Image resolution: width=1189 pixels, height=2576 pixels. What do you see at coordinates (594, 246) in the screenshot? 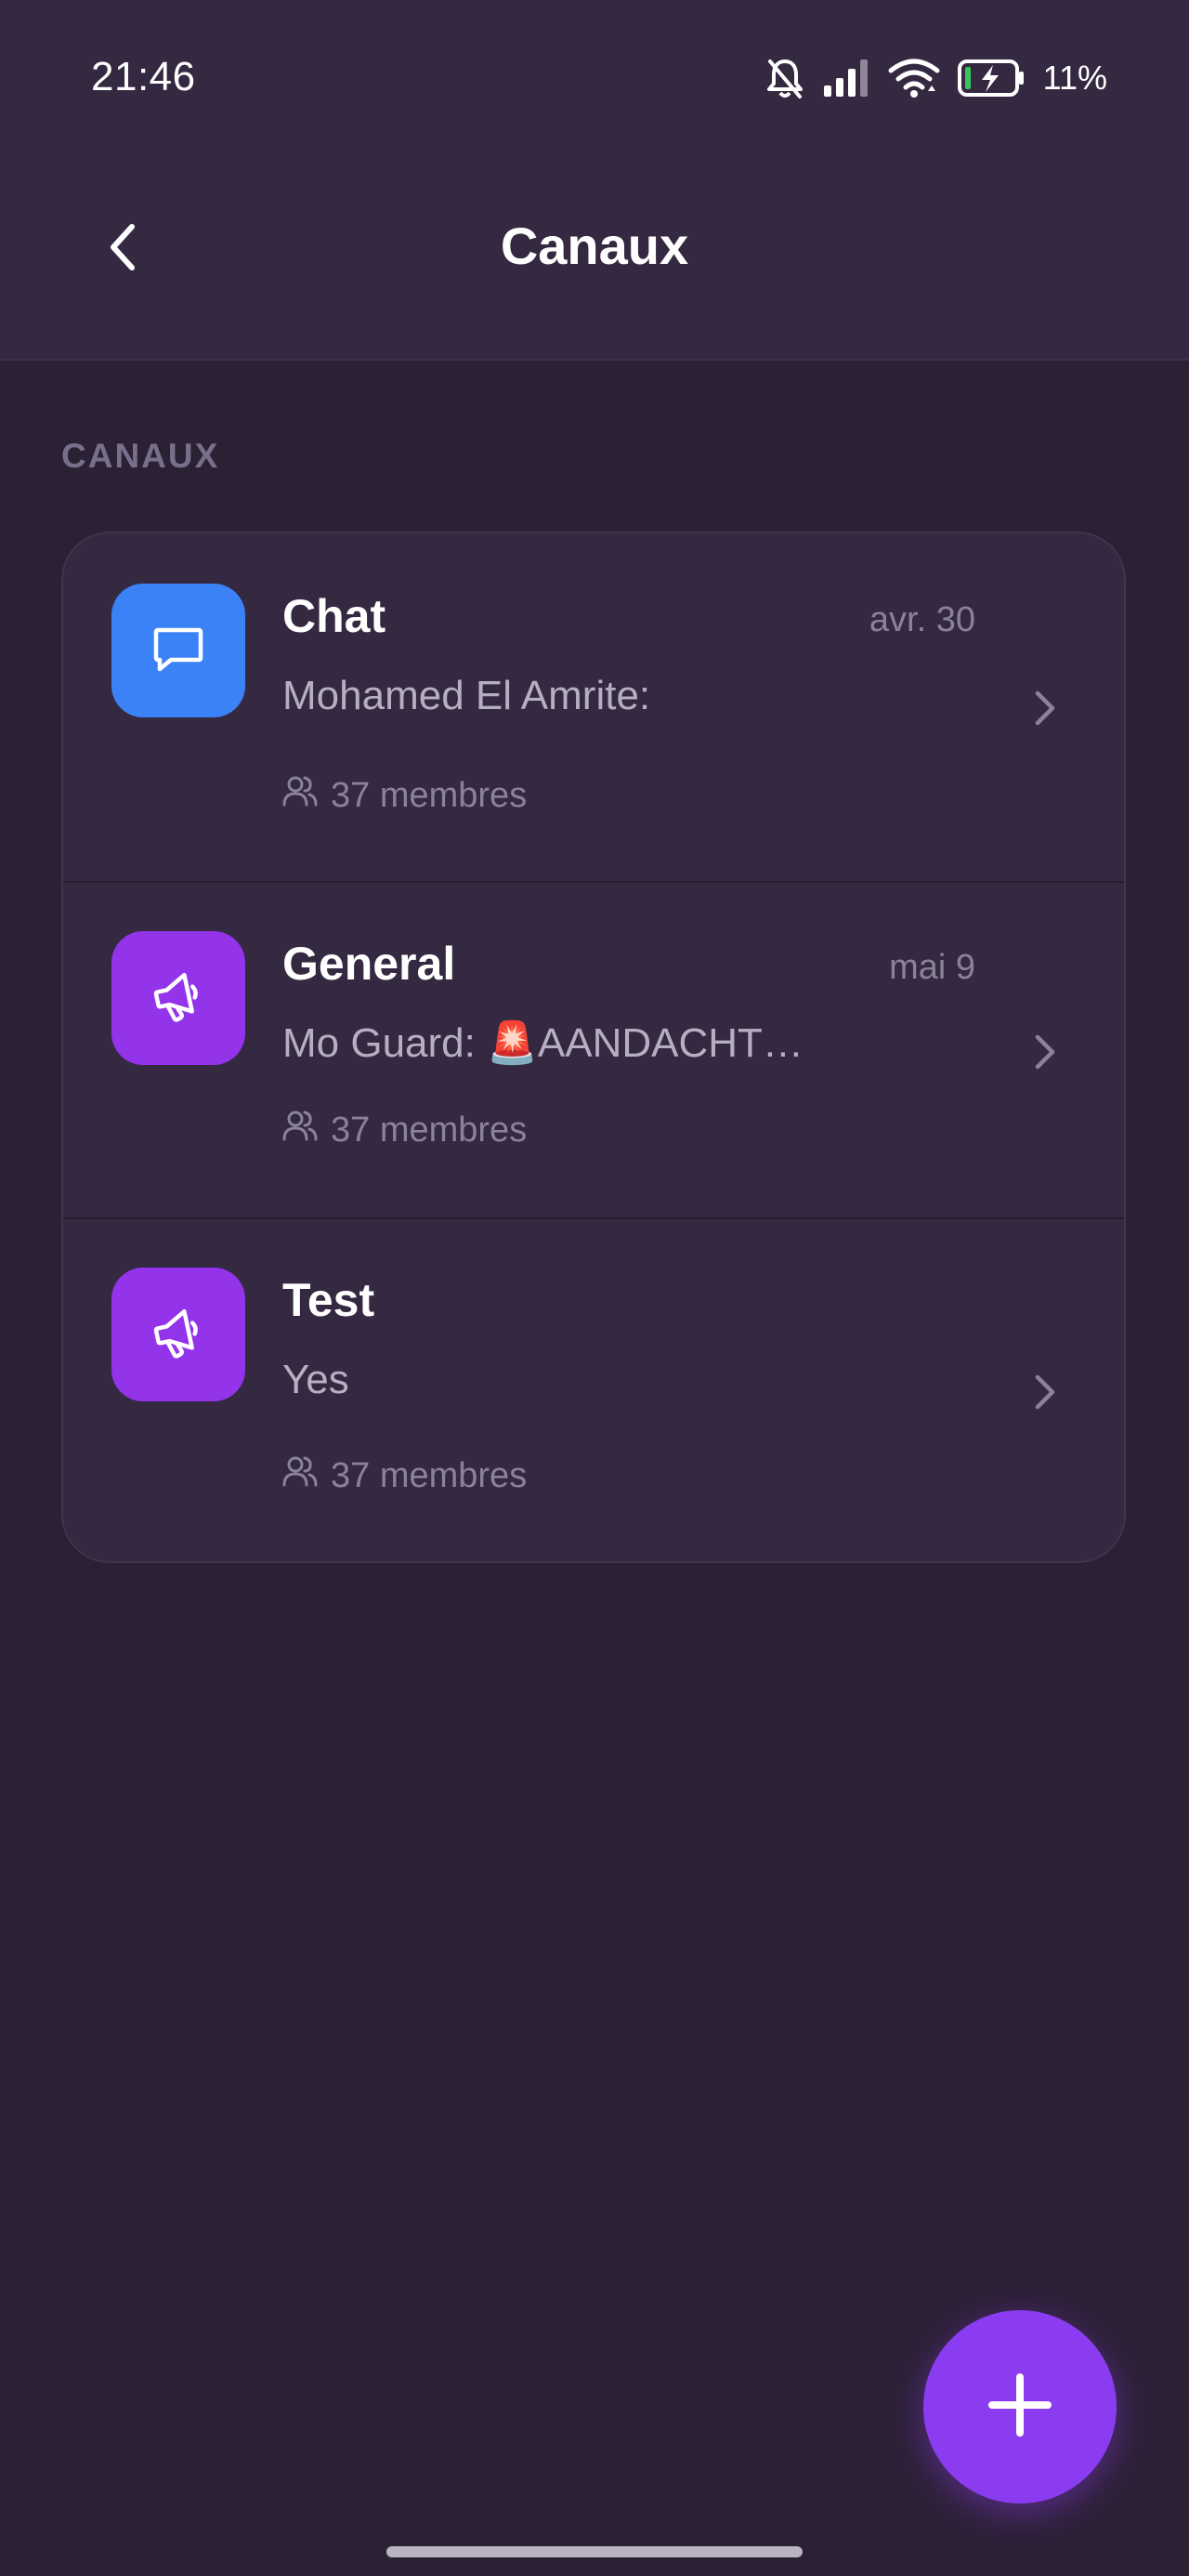
I see `page-title: Canaux` at bounding box center [594, 246].